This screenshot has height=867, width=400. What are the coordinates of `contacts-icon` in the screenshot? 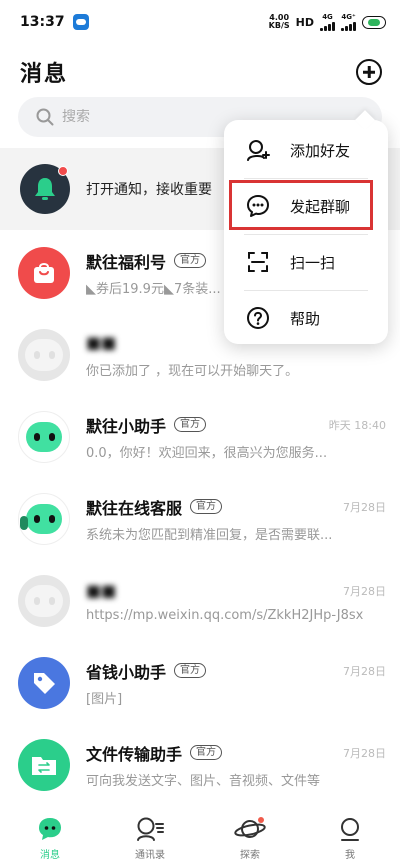 It's located at (150, 829).